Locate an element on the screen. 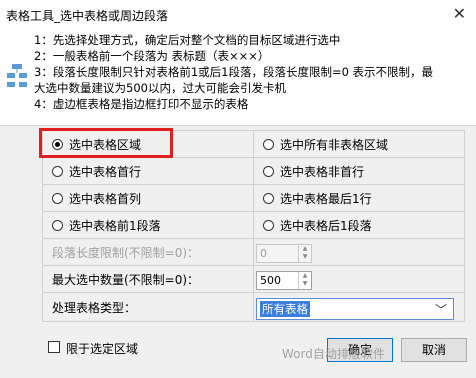 The width and height of the screenshot is (476, 378). cancel-button: 取消 is located at coordinates (434, 350).